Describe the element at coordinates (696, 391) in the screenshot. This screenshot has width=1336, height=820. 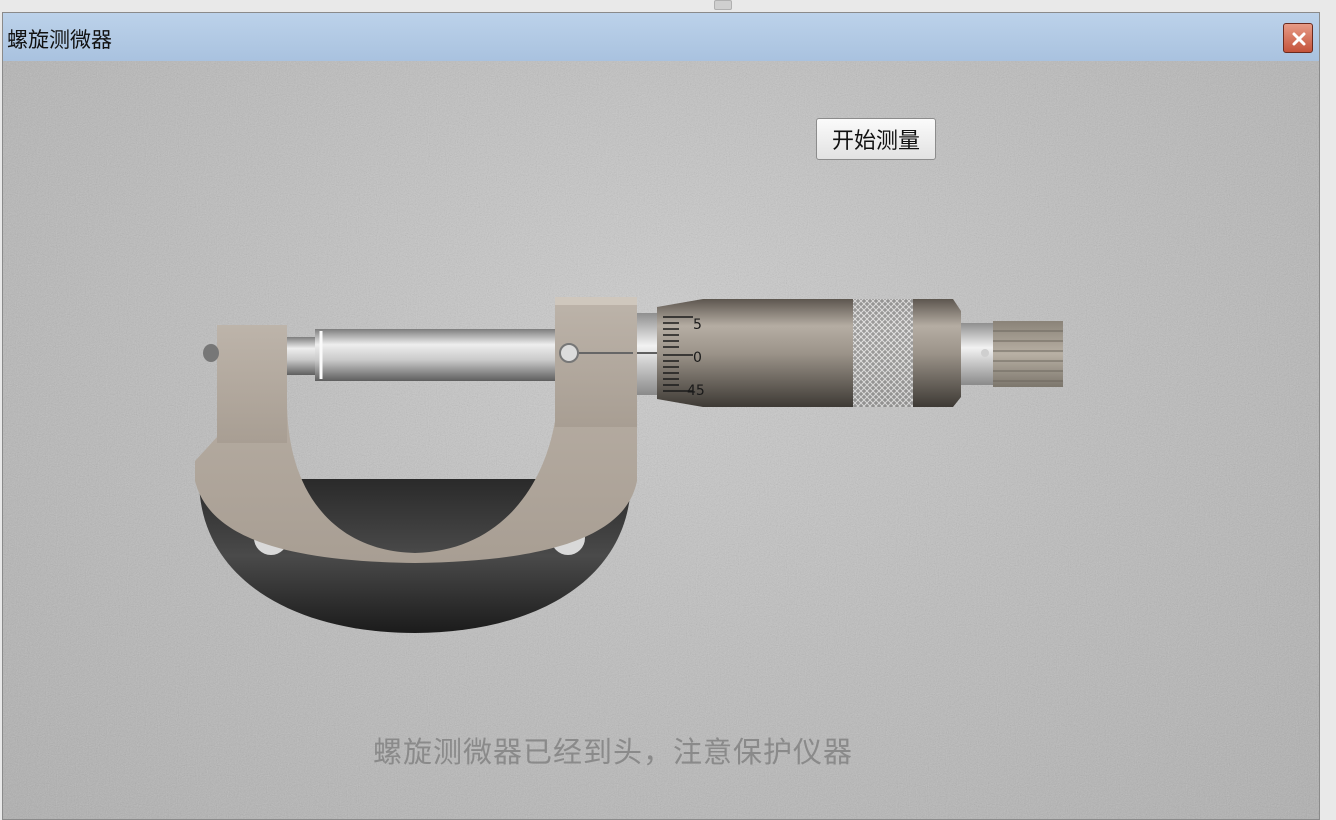
I see `thimble-label-45: 45` at that location.